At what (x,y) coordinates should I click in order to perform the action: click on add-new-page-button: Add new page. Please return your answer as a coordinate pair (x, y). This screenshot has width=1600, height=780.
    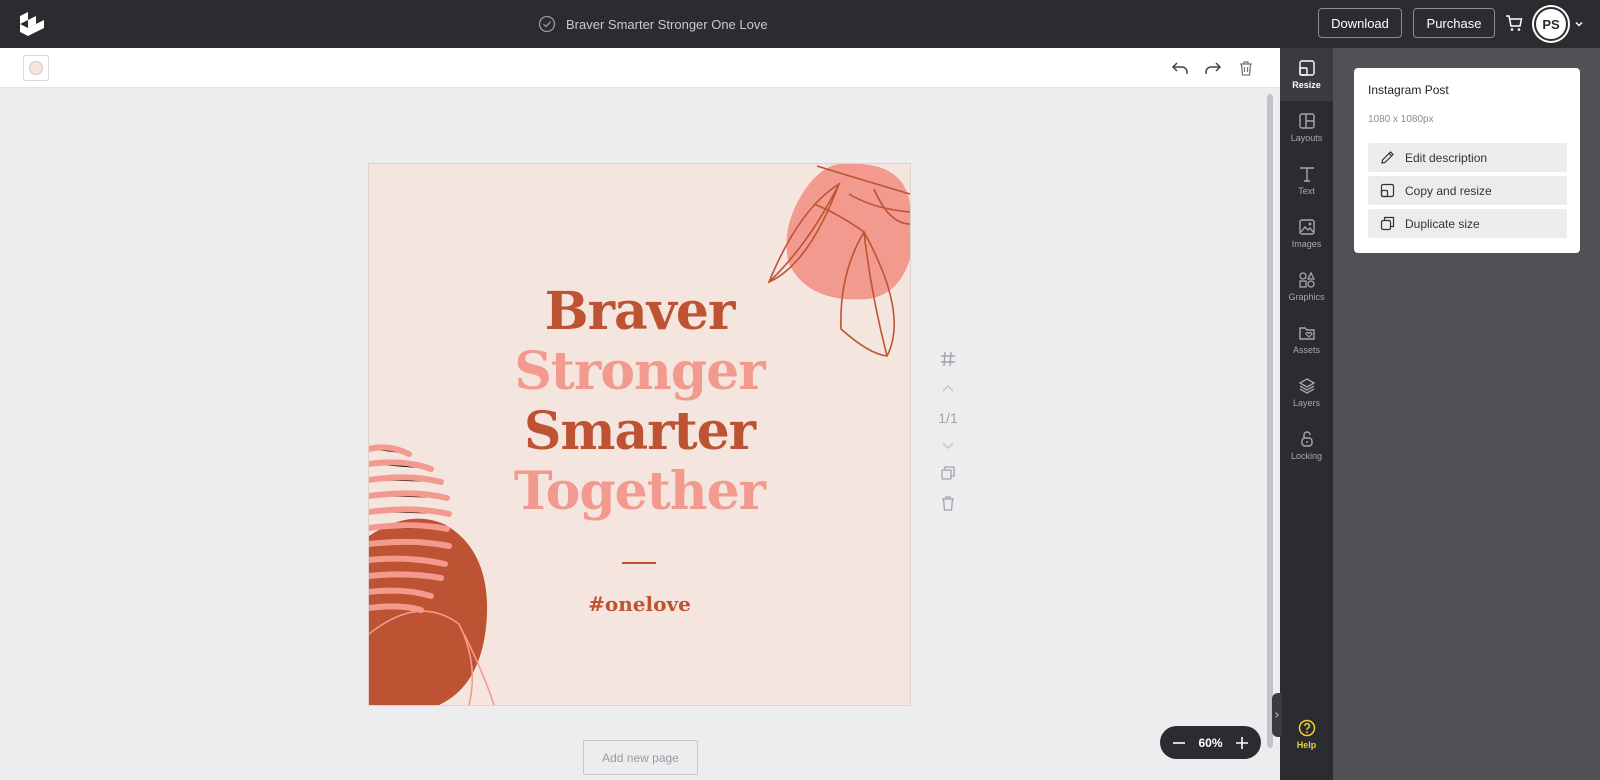
    Looking at the image, I should click on (640, 757).